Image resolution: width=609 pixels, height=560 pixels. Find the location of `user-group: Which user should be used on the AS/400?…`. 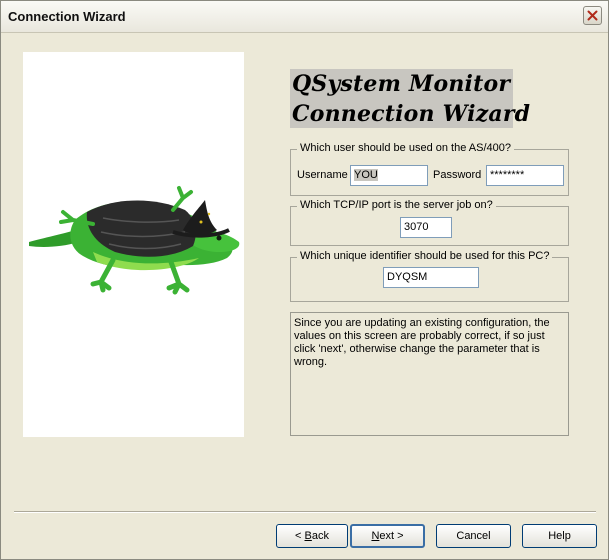

user-group: Which user should be used on the AS/400?… is located at coordinates (429, 169).